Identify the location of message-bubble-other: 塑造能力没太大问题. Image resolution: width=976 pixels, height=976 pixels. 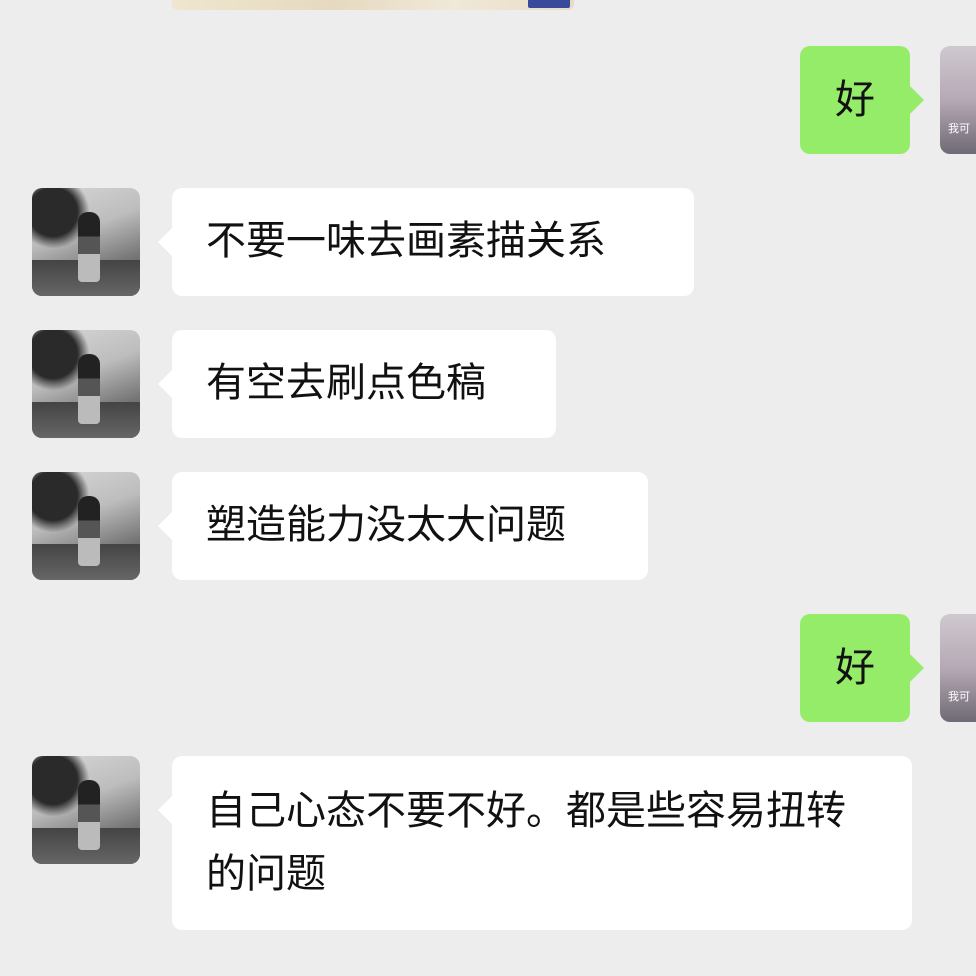
(403, 526).